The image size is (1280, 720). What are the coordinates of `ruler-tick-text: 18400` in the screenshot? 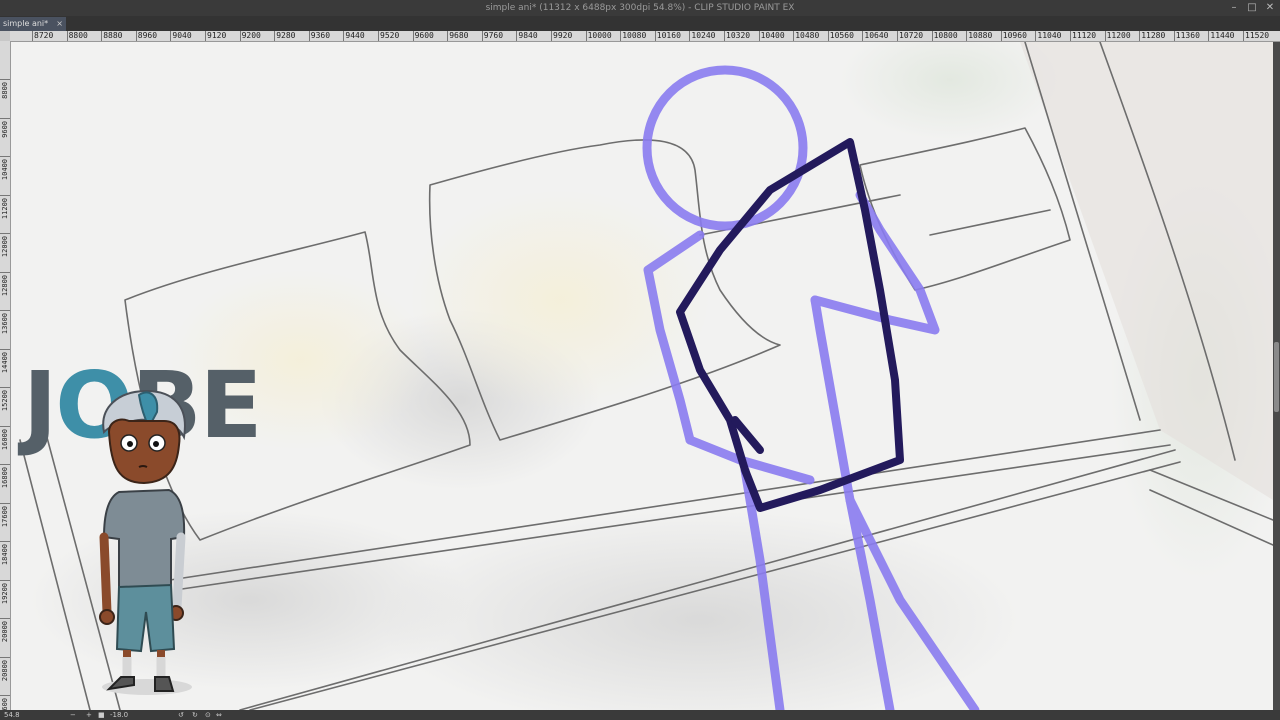 It's located at (5, 555).